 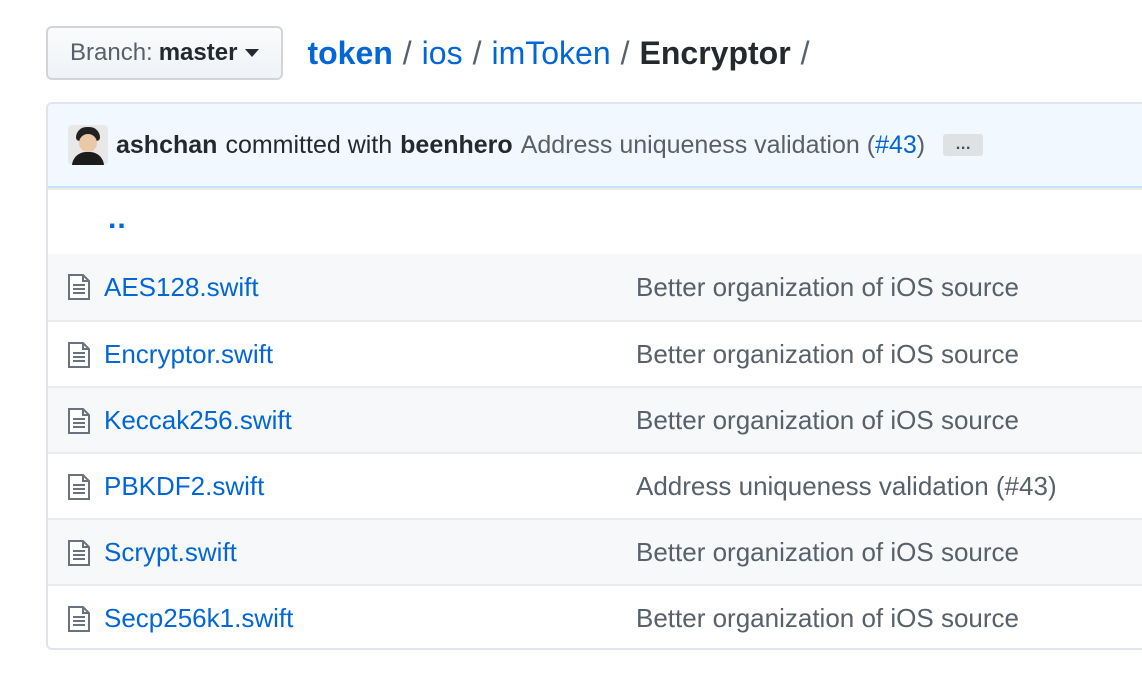 I want to click on commit-author-link: ashchan, so click(x=166, y=145).